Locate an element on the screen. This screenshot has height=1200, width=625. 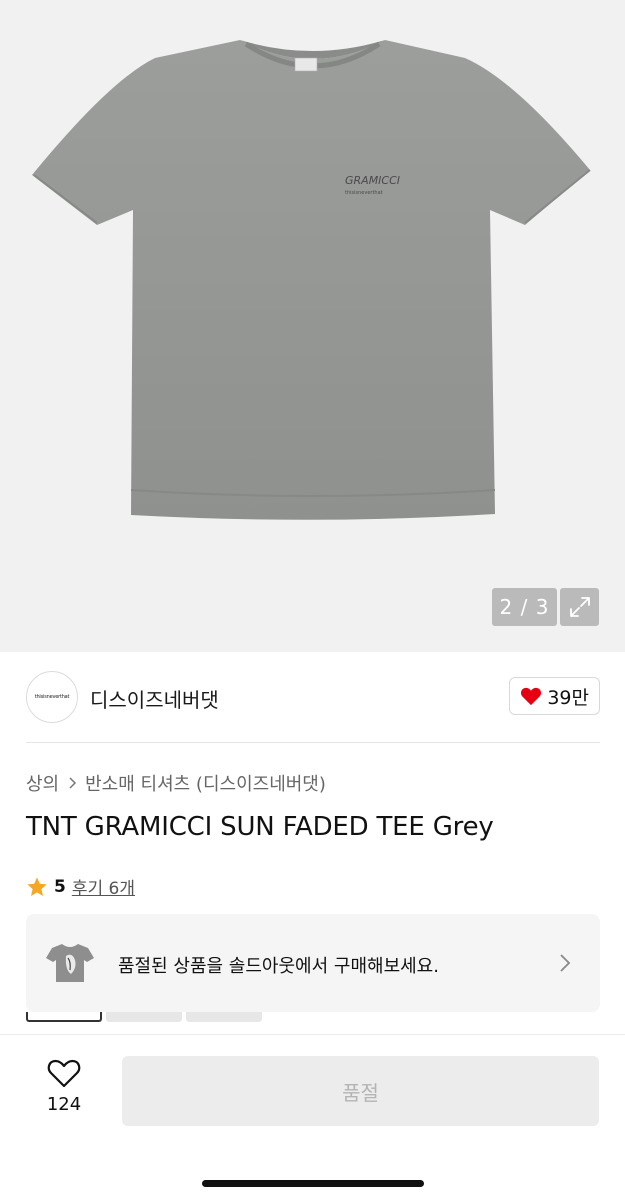
banner-thumbnail is located at coordinates (70, 963).